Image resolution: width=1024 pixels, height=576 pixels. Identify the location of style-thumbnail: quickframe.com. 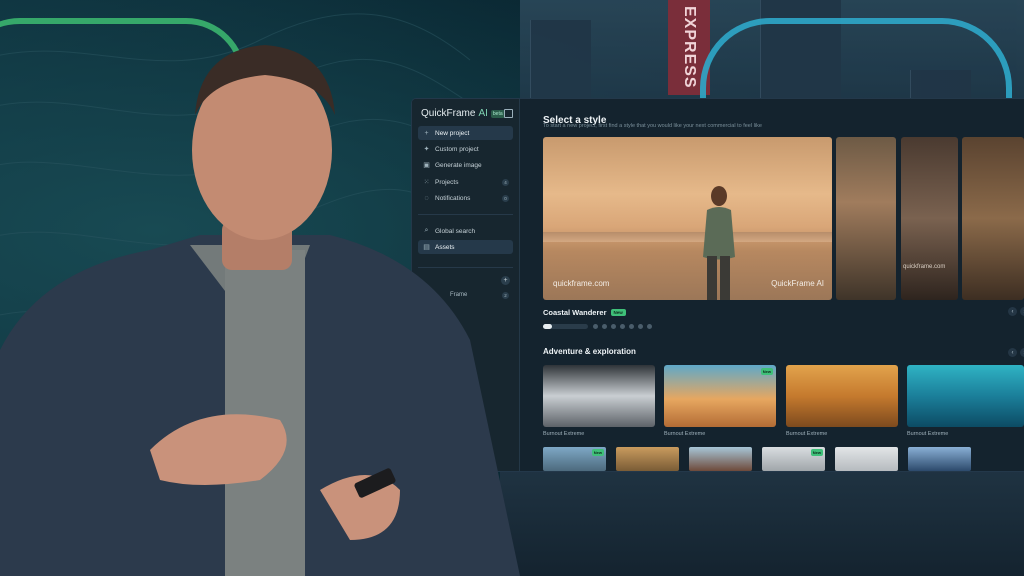
(929, 218).